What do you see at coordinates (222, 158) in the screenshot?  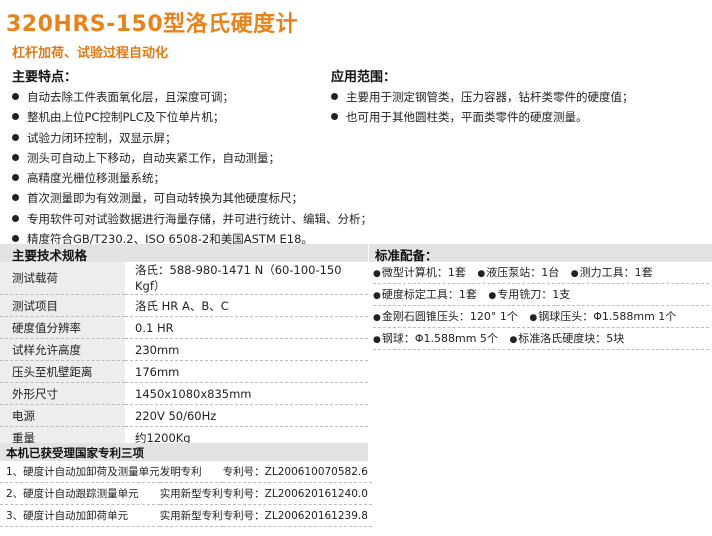 I see `feature-item: 测头可自动上下移动，自动夹紧工作，自动测量；` at bounding box center [222, 158].